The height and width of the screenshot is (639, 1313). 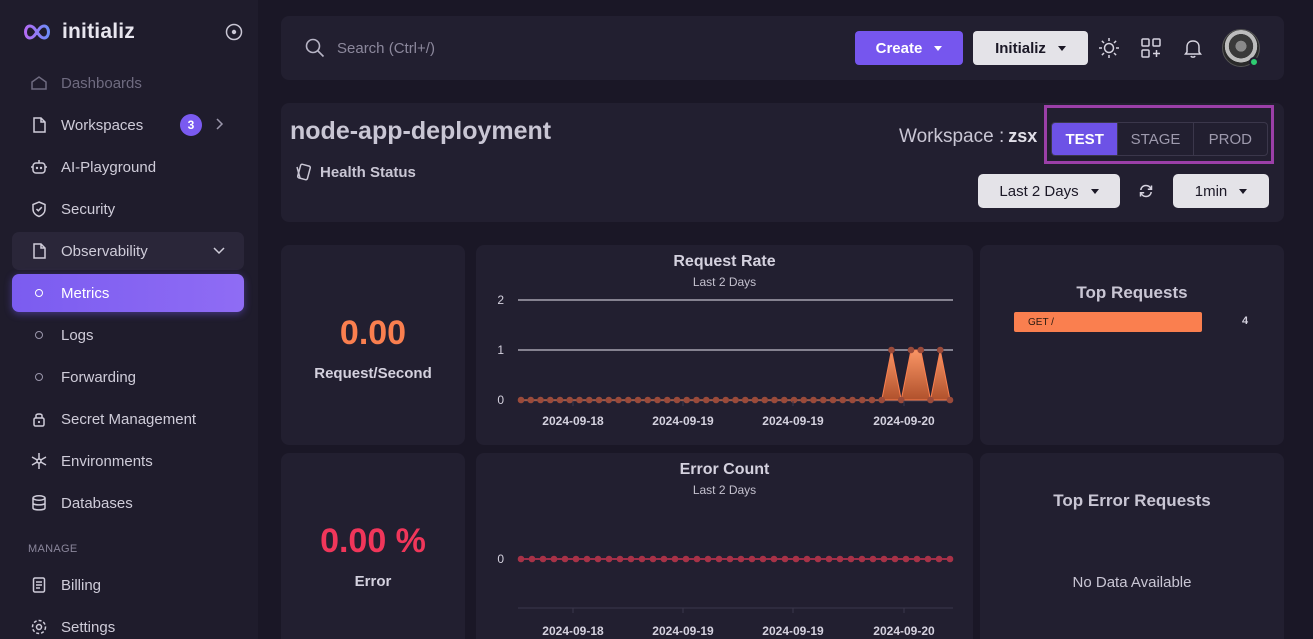 I want to click on sidebar-item-settings: Settings, so click(x=128, y=623).